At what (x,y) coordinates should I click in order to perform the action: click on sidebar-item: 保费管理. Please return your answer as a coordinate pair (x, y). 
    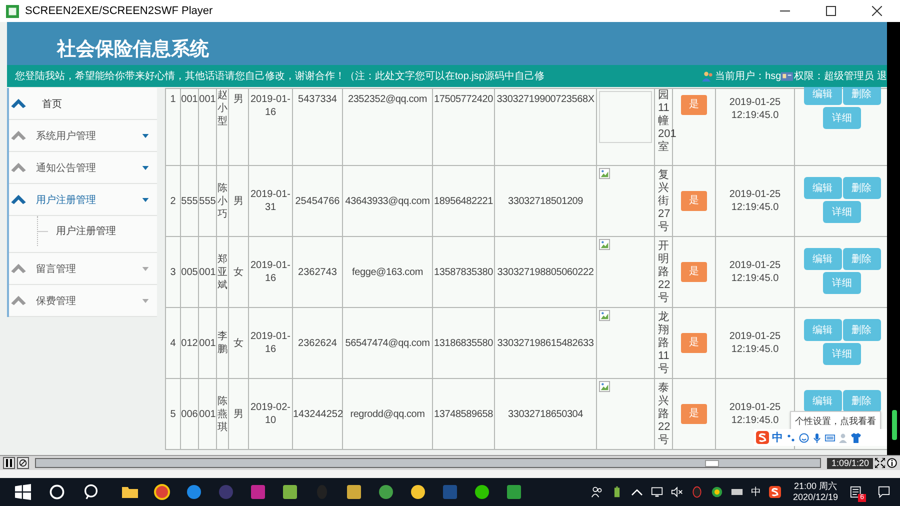
    Looking at the image, I should click on (83, 301).